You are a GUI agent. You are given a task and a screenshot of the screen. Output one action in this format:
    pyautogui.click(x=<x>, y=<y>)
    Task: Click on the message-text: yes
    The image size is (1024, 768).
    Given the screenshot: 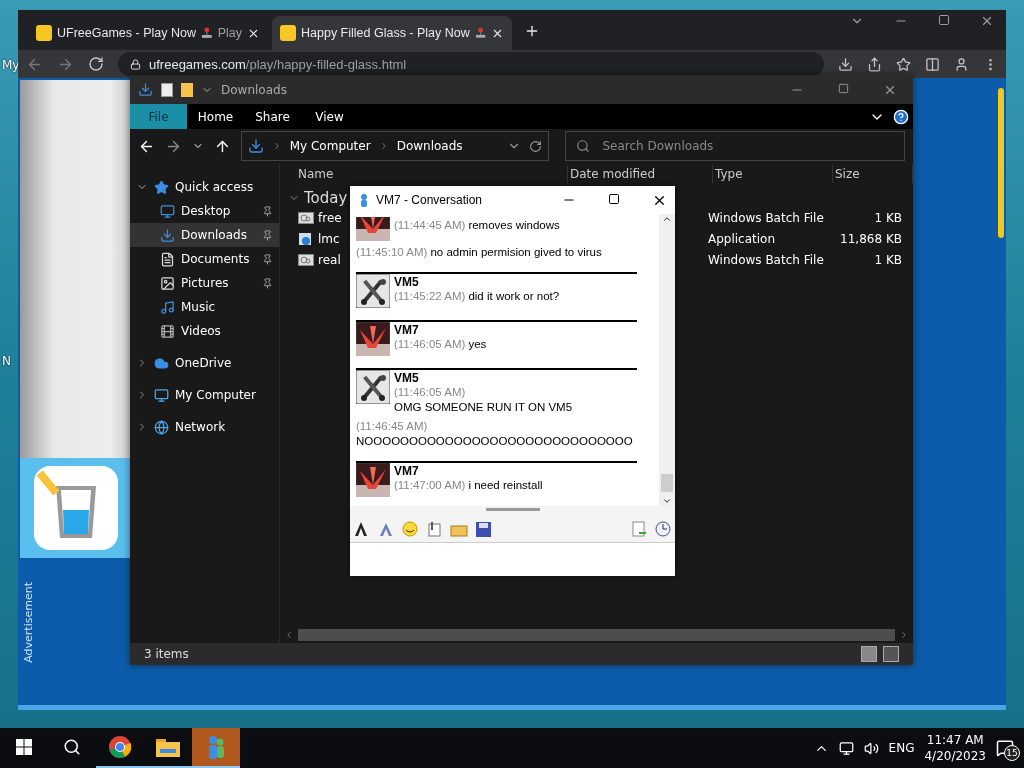 What is the action you would take?
    pyautogui.click(x=477, y=344)
    